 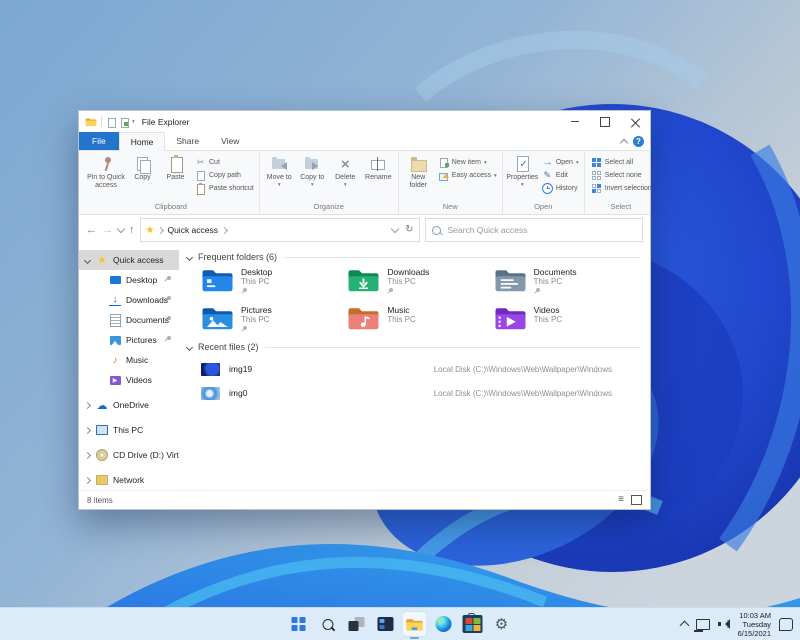 I want to click on rename-button: Rename, so click(x=378, y=167).